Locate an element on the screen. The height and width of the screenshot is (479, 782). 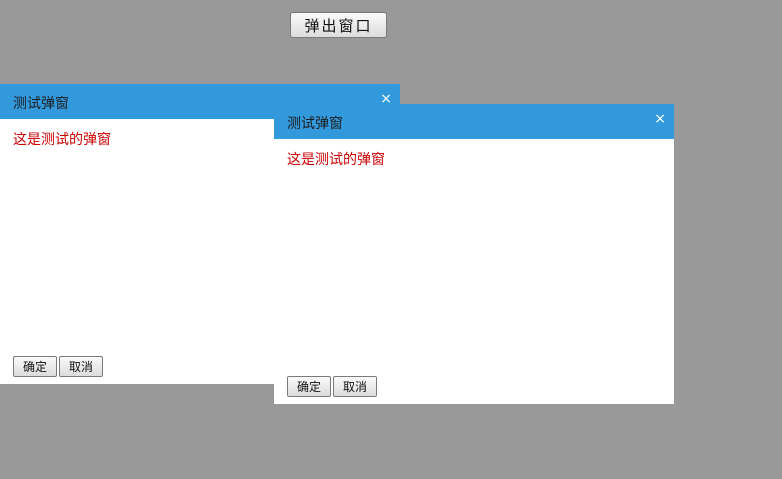
close-icon: × is located at coordinates (660, 119).